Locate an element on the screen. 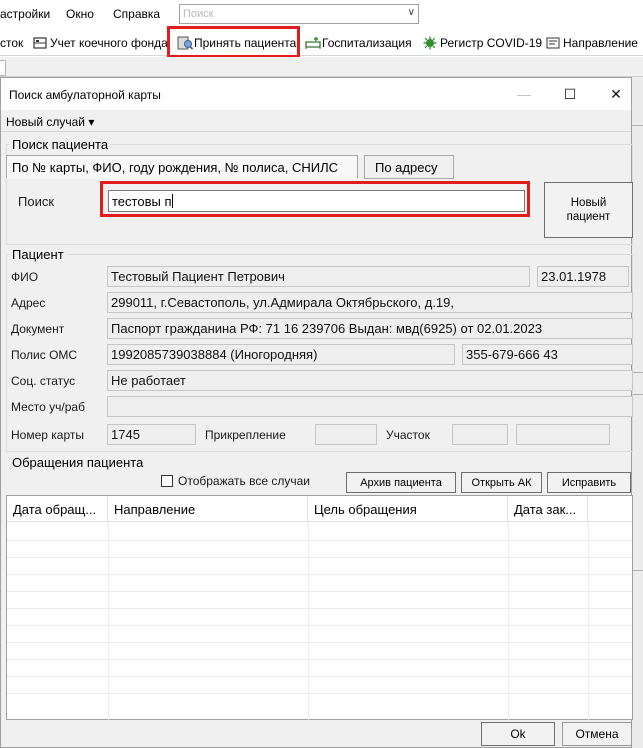 The image size is (643, 748). toolbar-bed-fund: Учет коечного фонда is located at coordinates (100, 43).